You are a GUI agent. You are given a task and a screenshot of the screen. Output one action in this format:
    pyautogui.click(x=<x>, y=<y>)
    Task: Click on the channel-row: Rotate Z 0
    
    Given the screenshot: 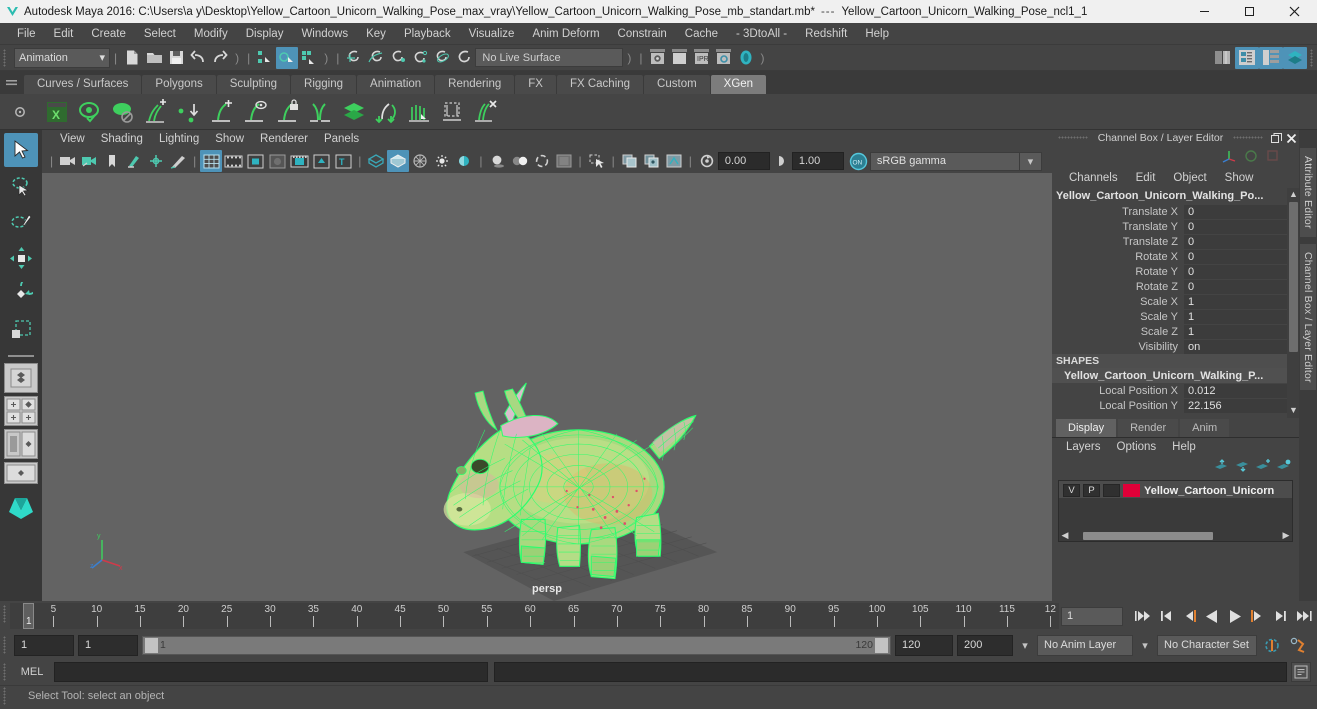 What is the action you would take?
    pyautogui.click(x=1175, y=286)
    